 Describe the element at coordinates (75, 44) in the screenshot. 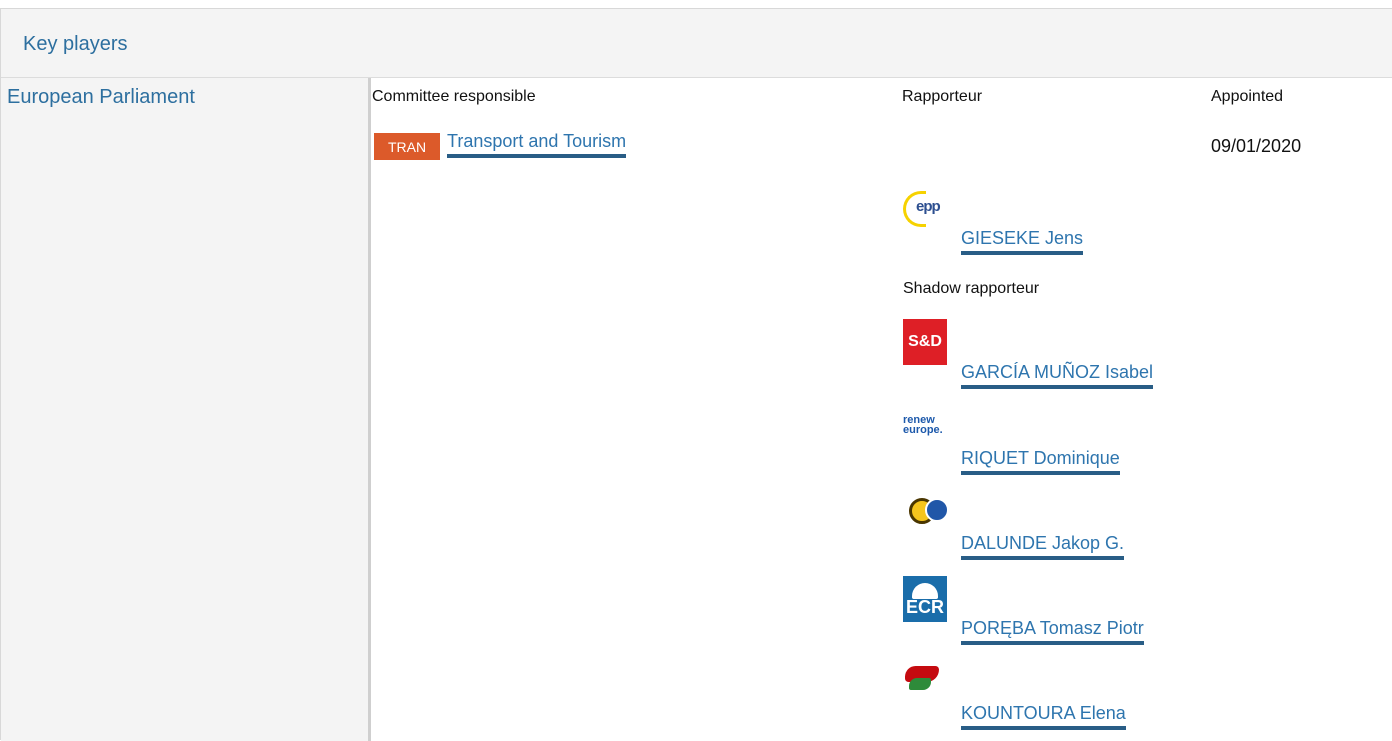

I see `section-title: Key players` at that location.